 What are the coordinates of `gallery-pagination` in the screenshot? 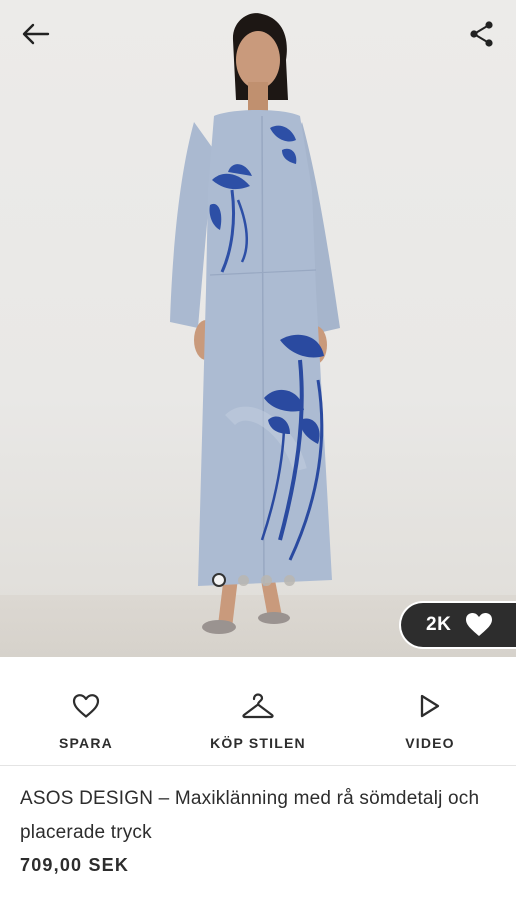 It's located at (253, 580).